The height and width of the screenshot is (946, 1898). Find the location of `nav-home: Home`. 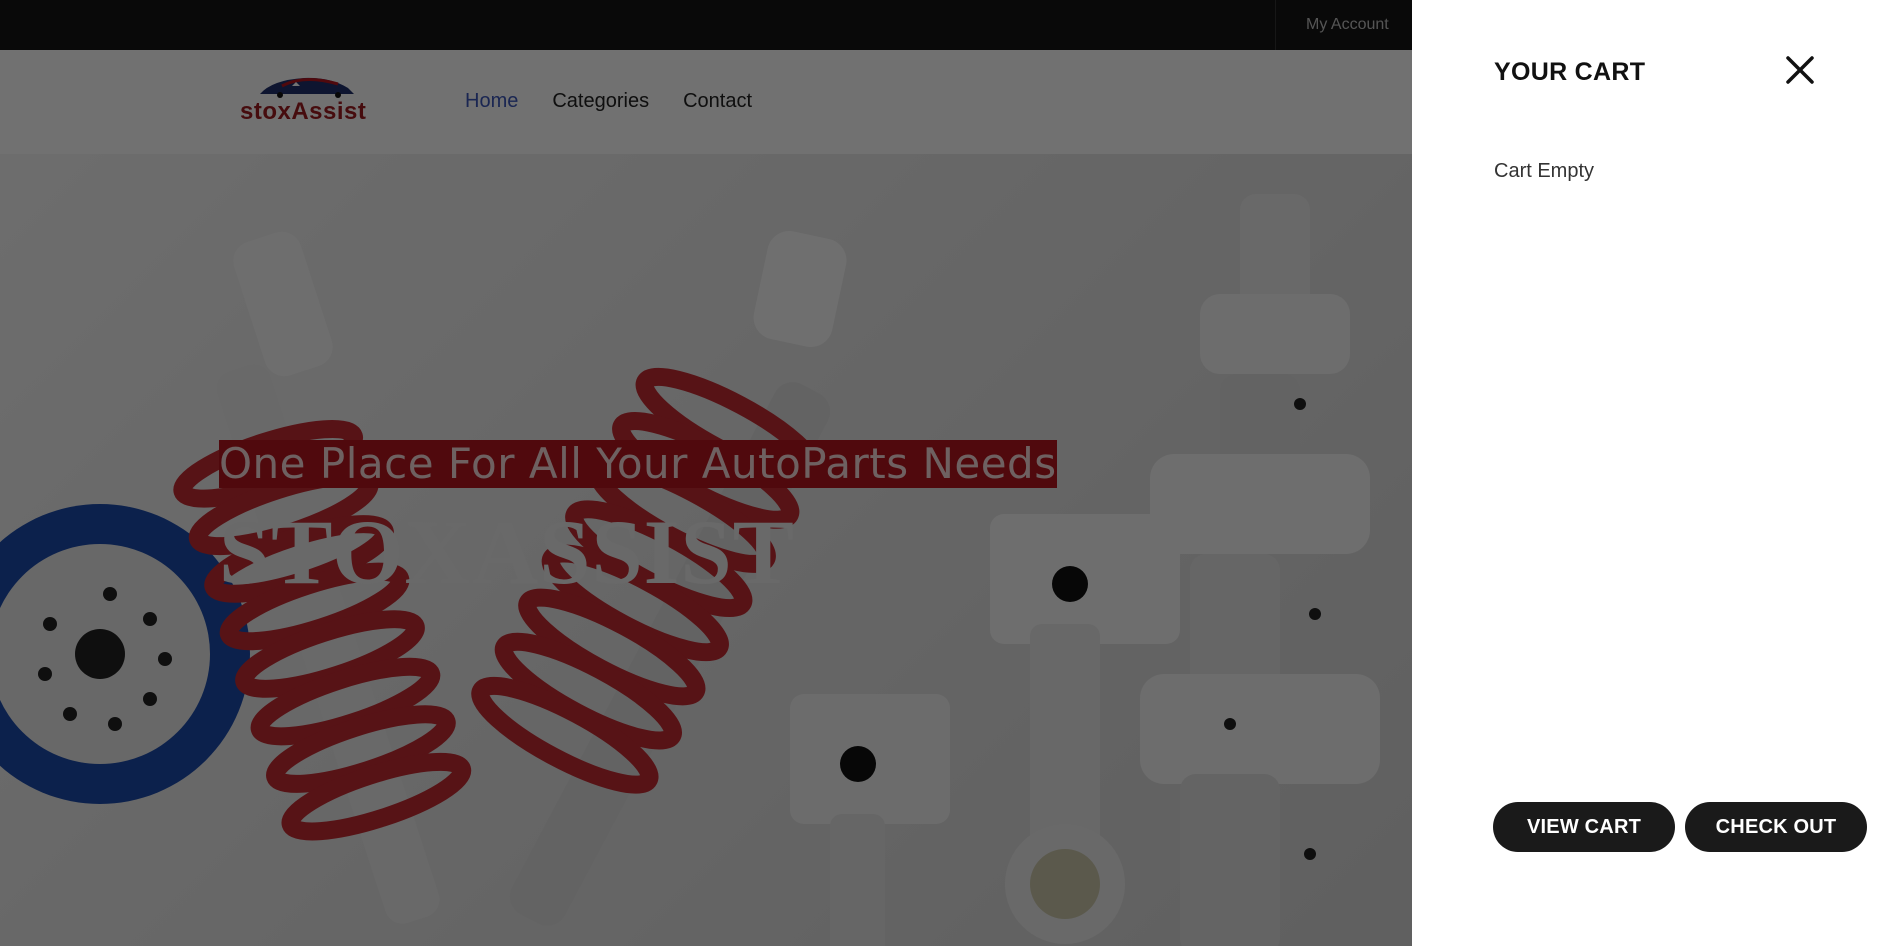

nav-home: Home is located at coordinates (491, 101).